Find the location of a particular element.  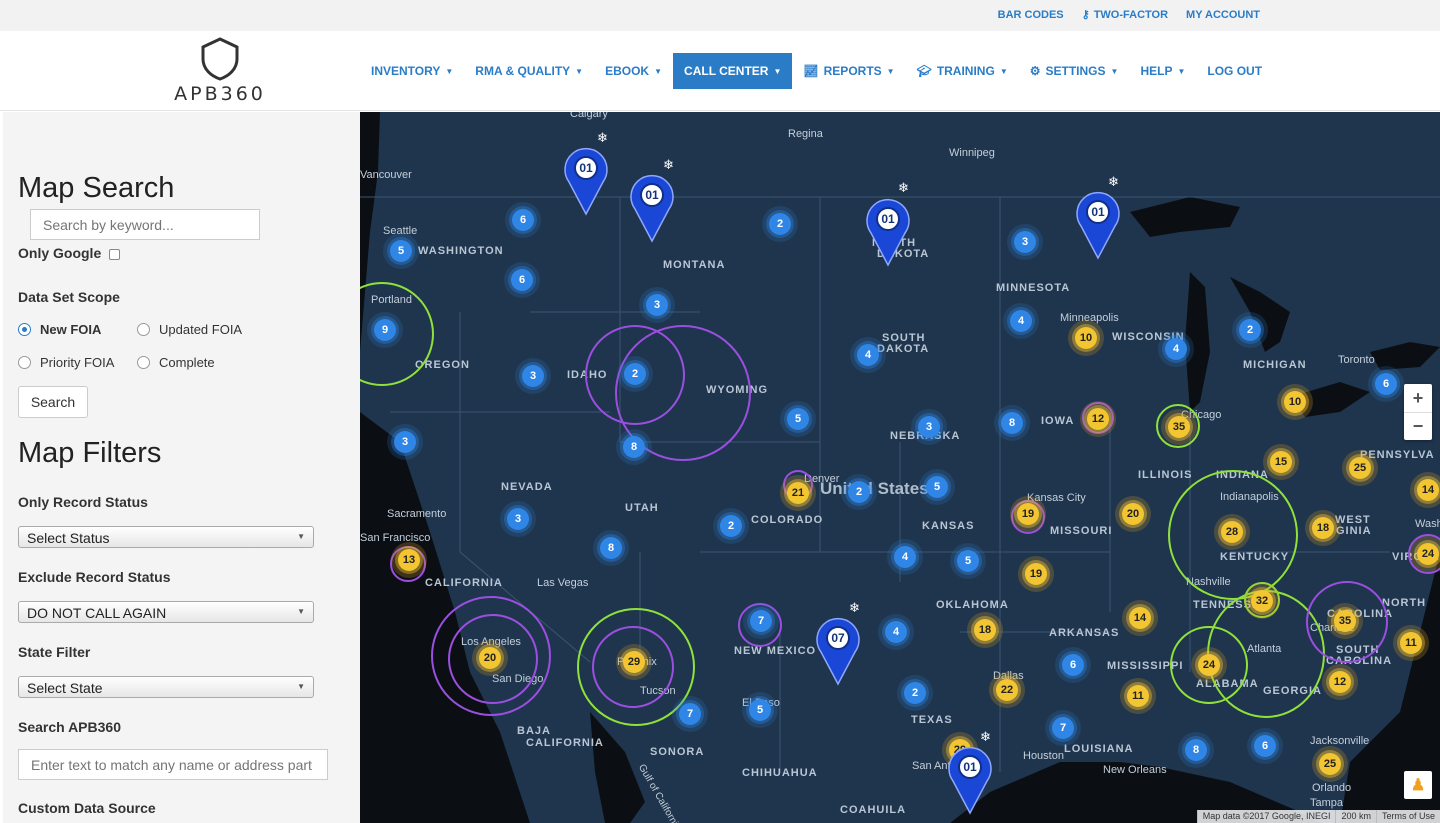

map-cluster: 32 is located at coordinates (1262, 601).